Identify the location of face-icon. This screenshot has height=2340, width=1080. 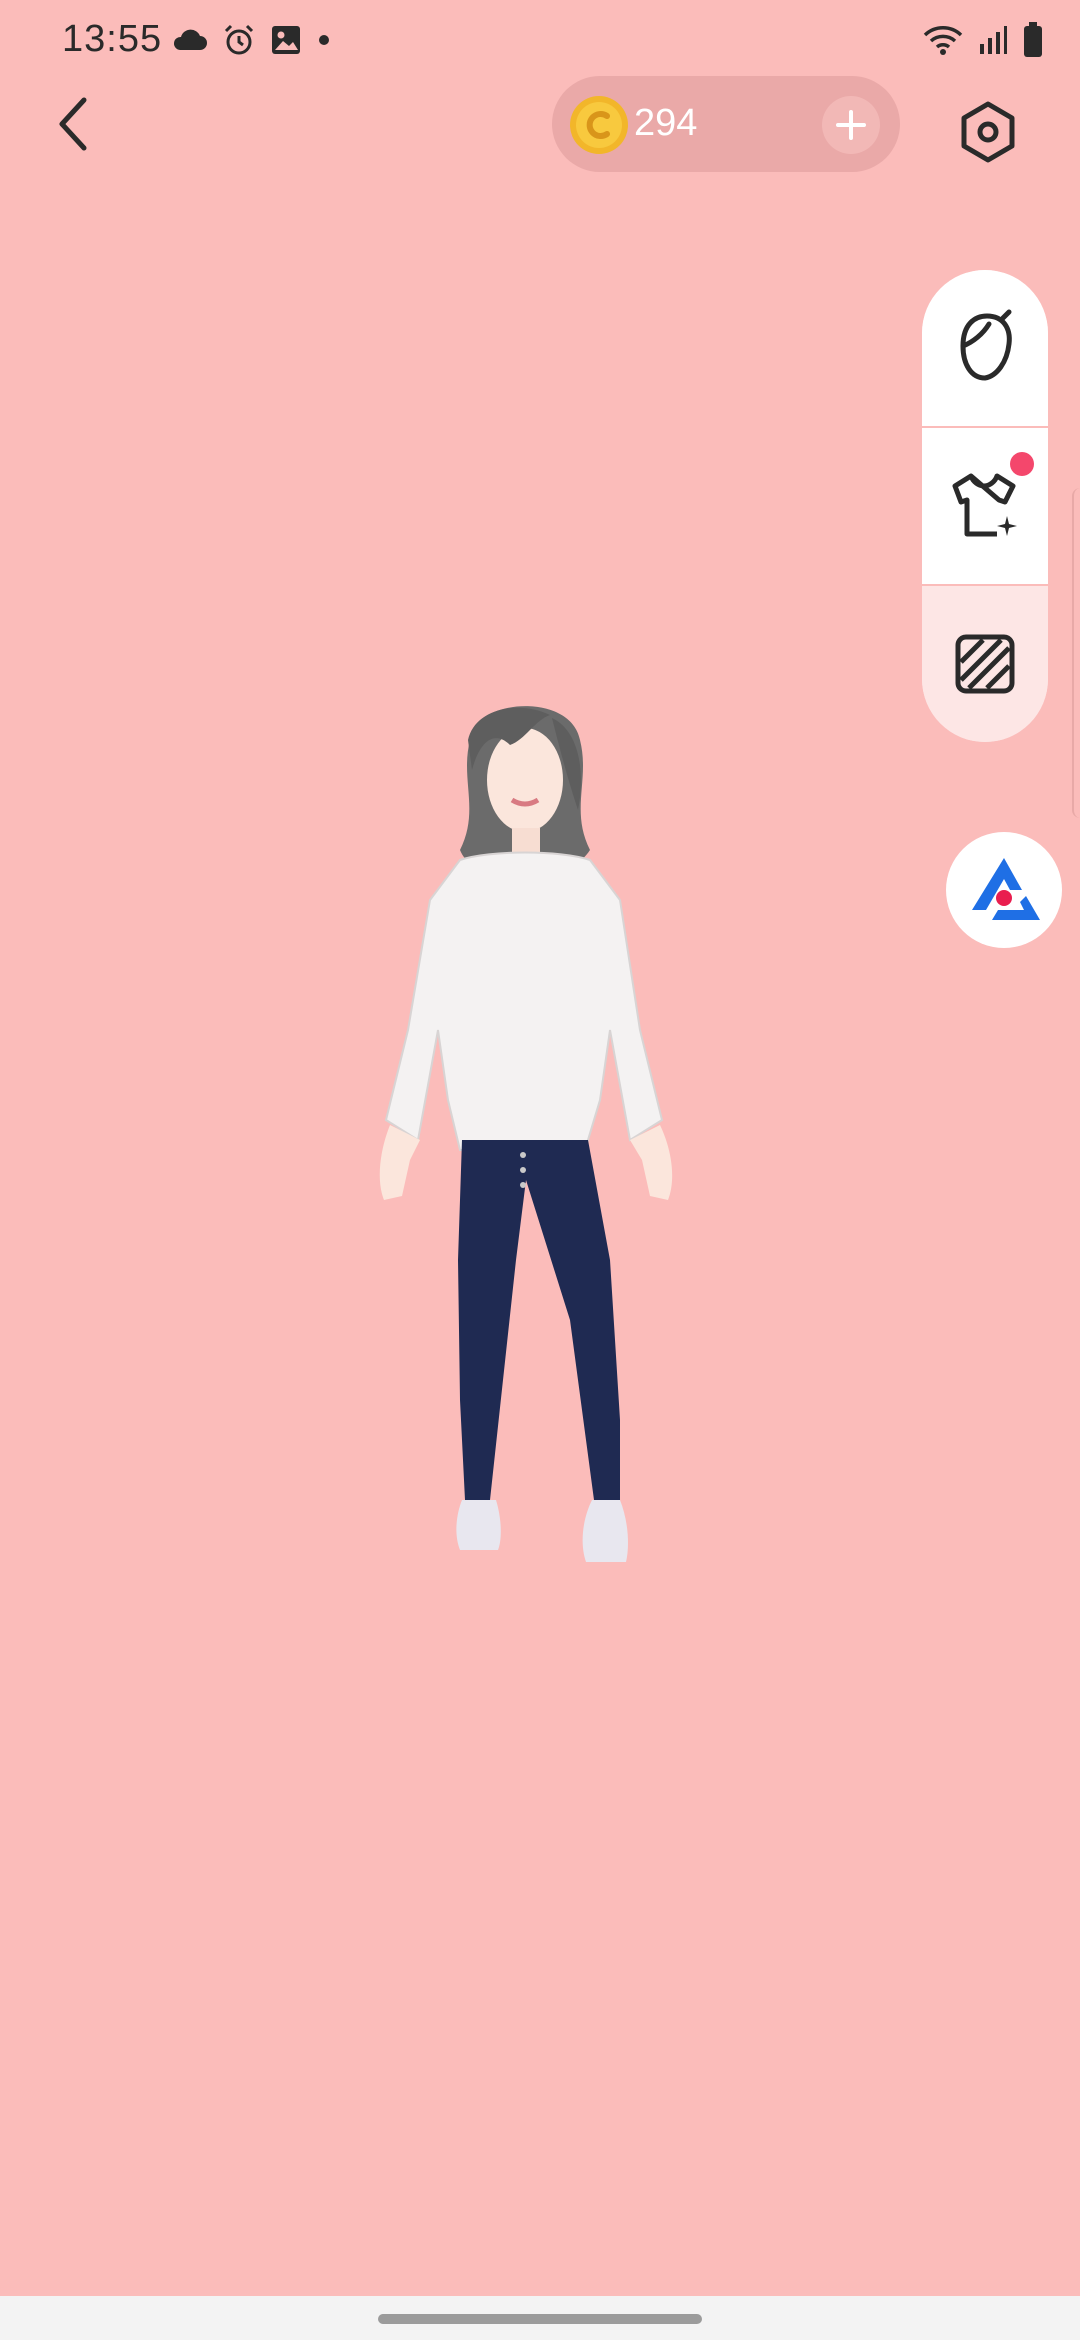
(986, 345).